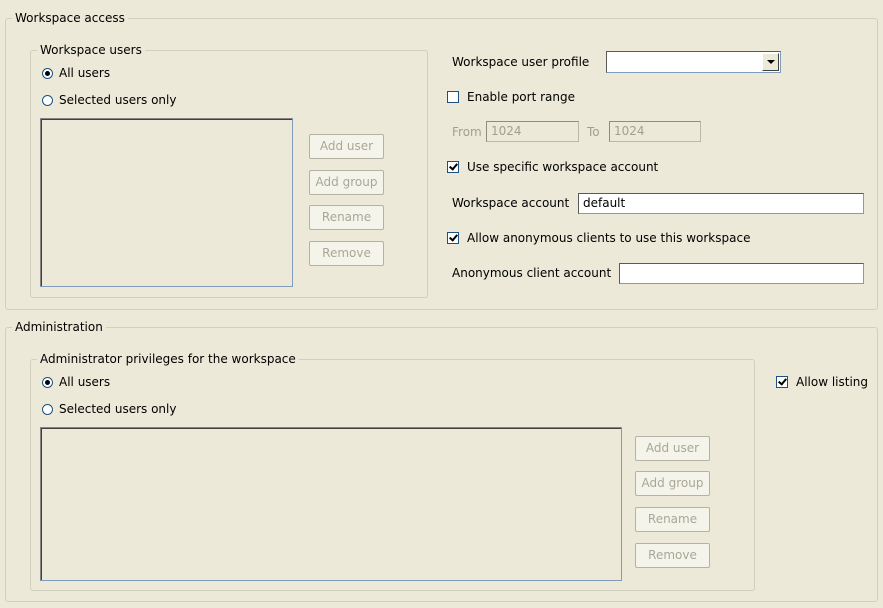 The height and width of the screenshot is (608, 883). I want to click on admin-add-group-button: Add group, so click(672, 483).